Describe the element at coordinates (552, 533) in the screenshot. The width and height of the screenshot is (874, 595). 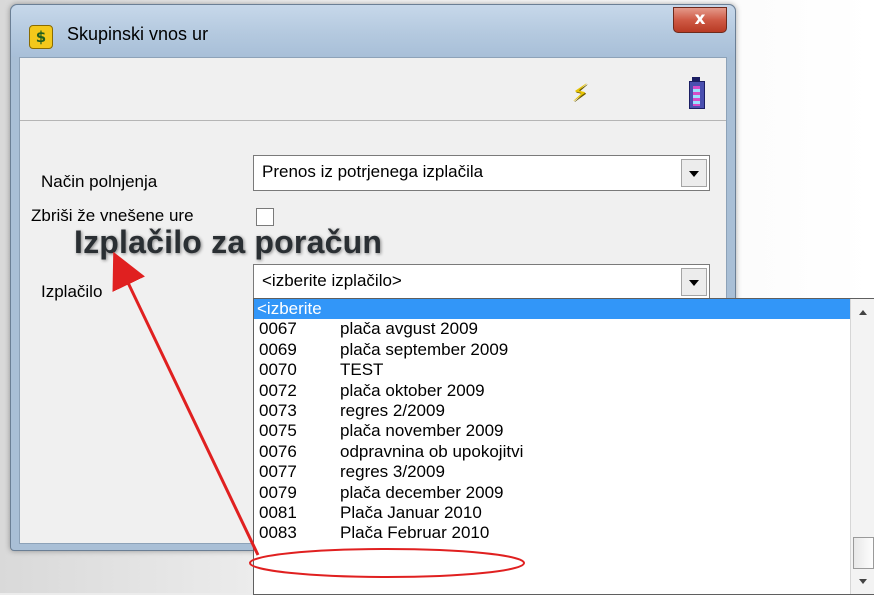
I see `list-item: 0083 Plača Februar 2010` at that location.